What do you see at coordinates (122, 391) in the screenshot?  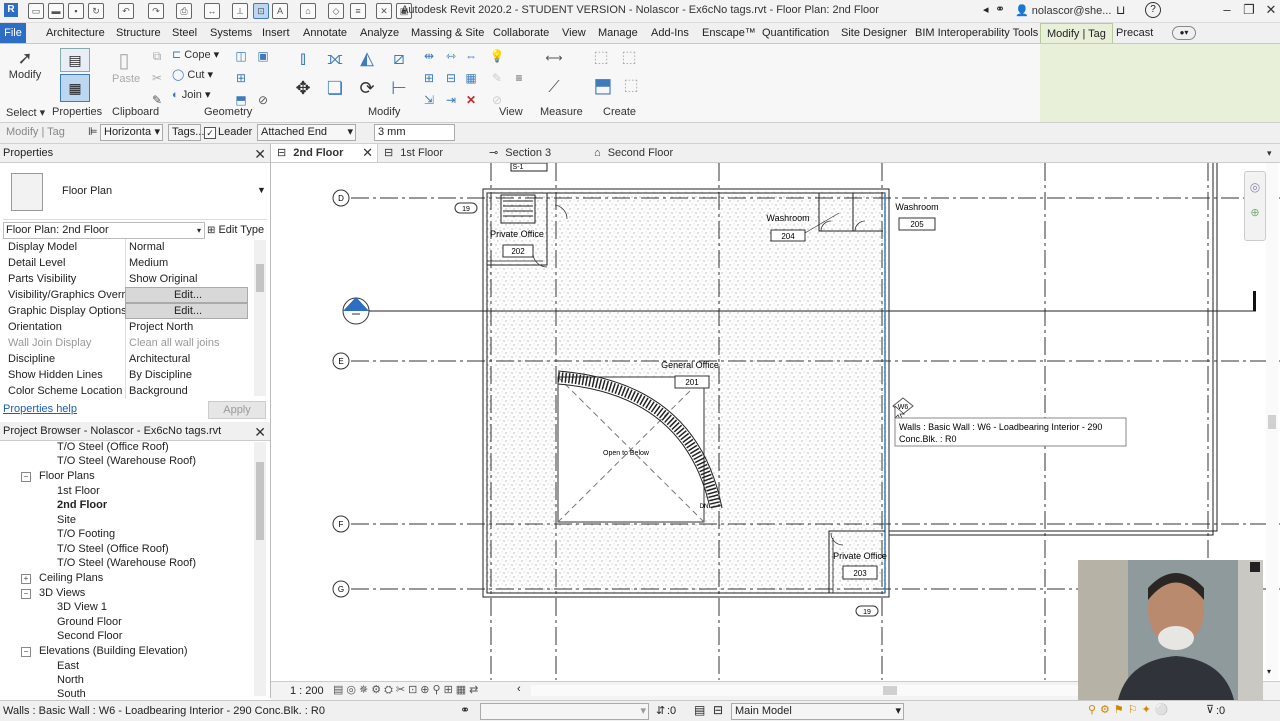 I see `prop-row: Color Scheme Location Background` at bounding box center [122, 391].